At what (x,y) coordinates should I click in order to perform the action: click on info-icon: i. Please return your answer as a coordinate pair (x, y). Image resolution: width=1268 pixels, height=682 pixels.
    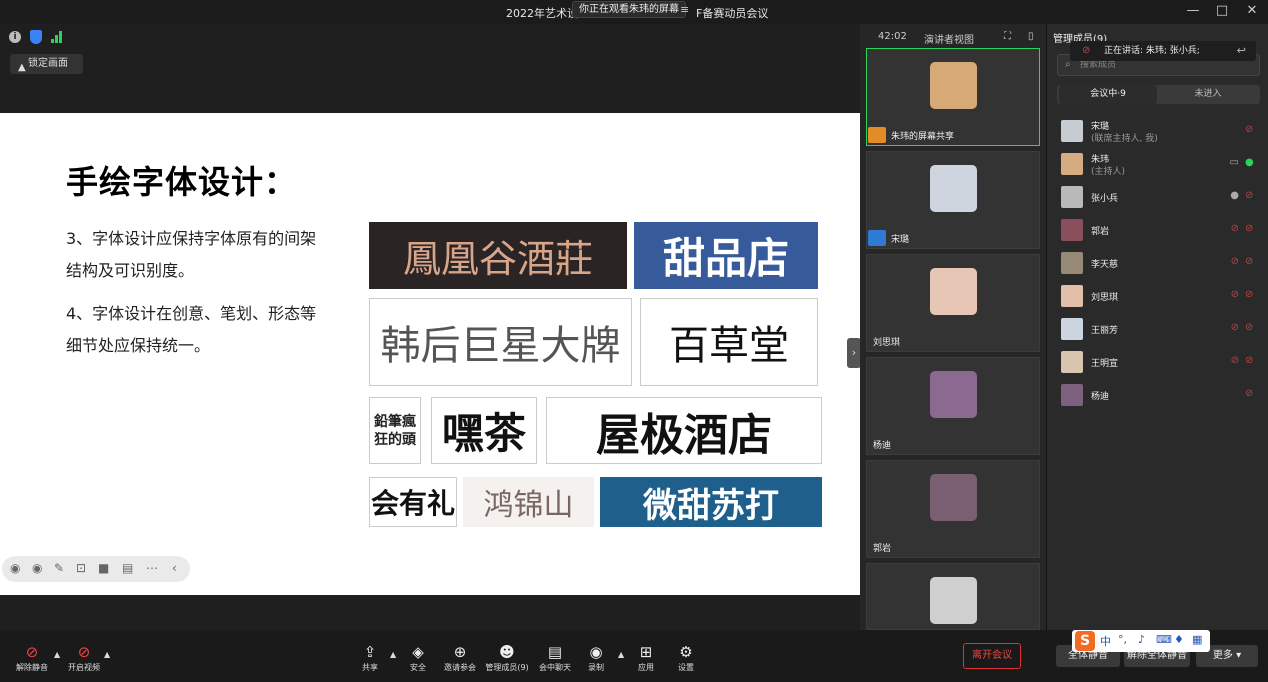
    Looking at the image, I should click on (15, 37).